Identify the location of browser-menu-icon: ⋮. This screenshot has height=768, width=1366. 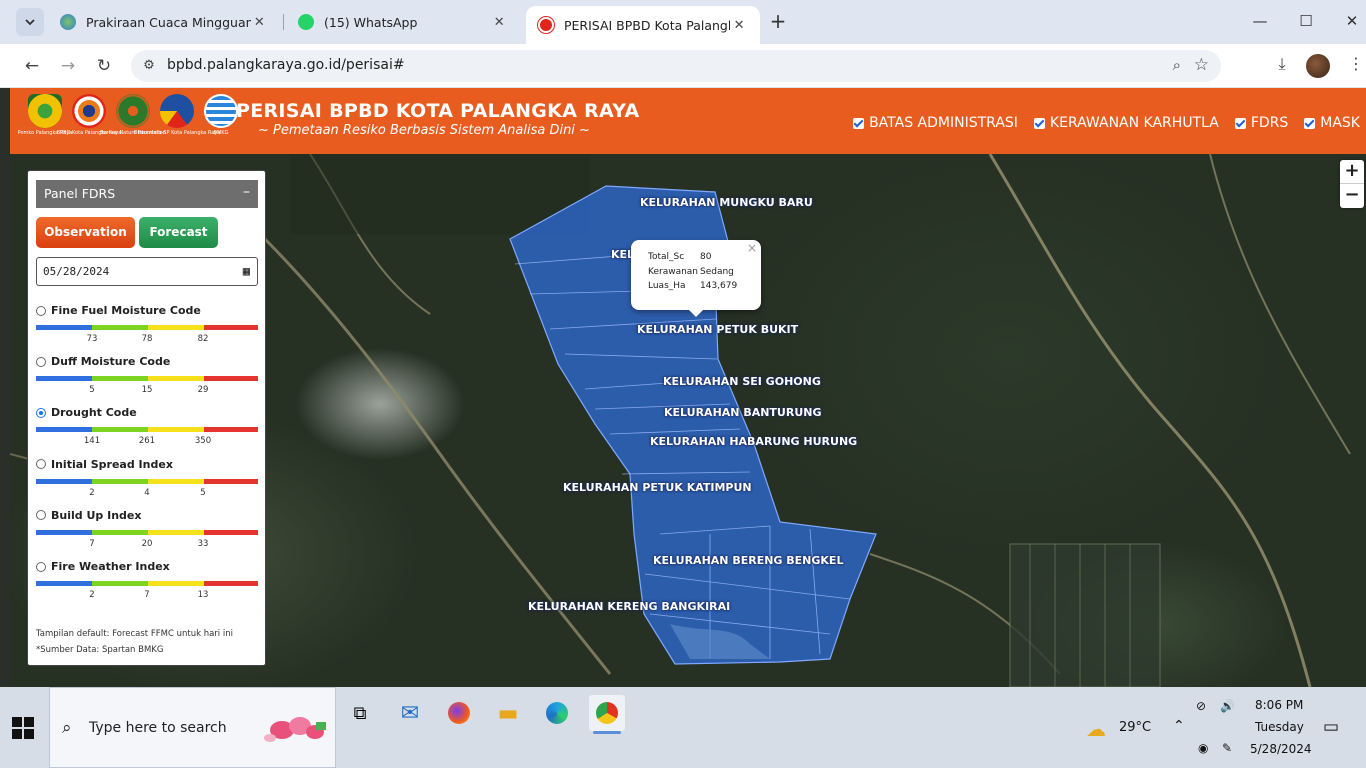
(1355, 63).